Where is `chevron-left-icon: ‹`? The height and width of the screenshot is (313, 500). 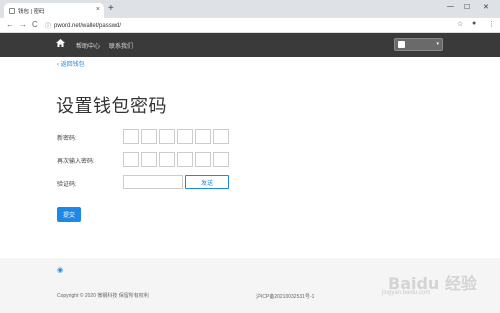
chevron-left-icon: ‹ is located at coordinates (58, 65).